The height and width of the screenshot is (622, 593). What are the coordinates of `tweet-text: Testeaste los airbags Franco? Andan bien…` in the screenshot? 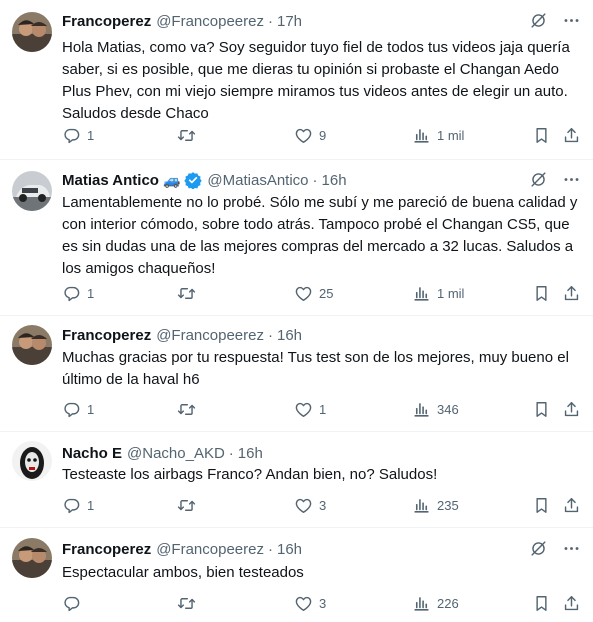 It's located at (250, 474).